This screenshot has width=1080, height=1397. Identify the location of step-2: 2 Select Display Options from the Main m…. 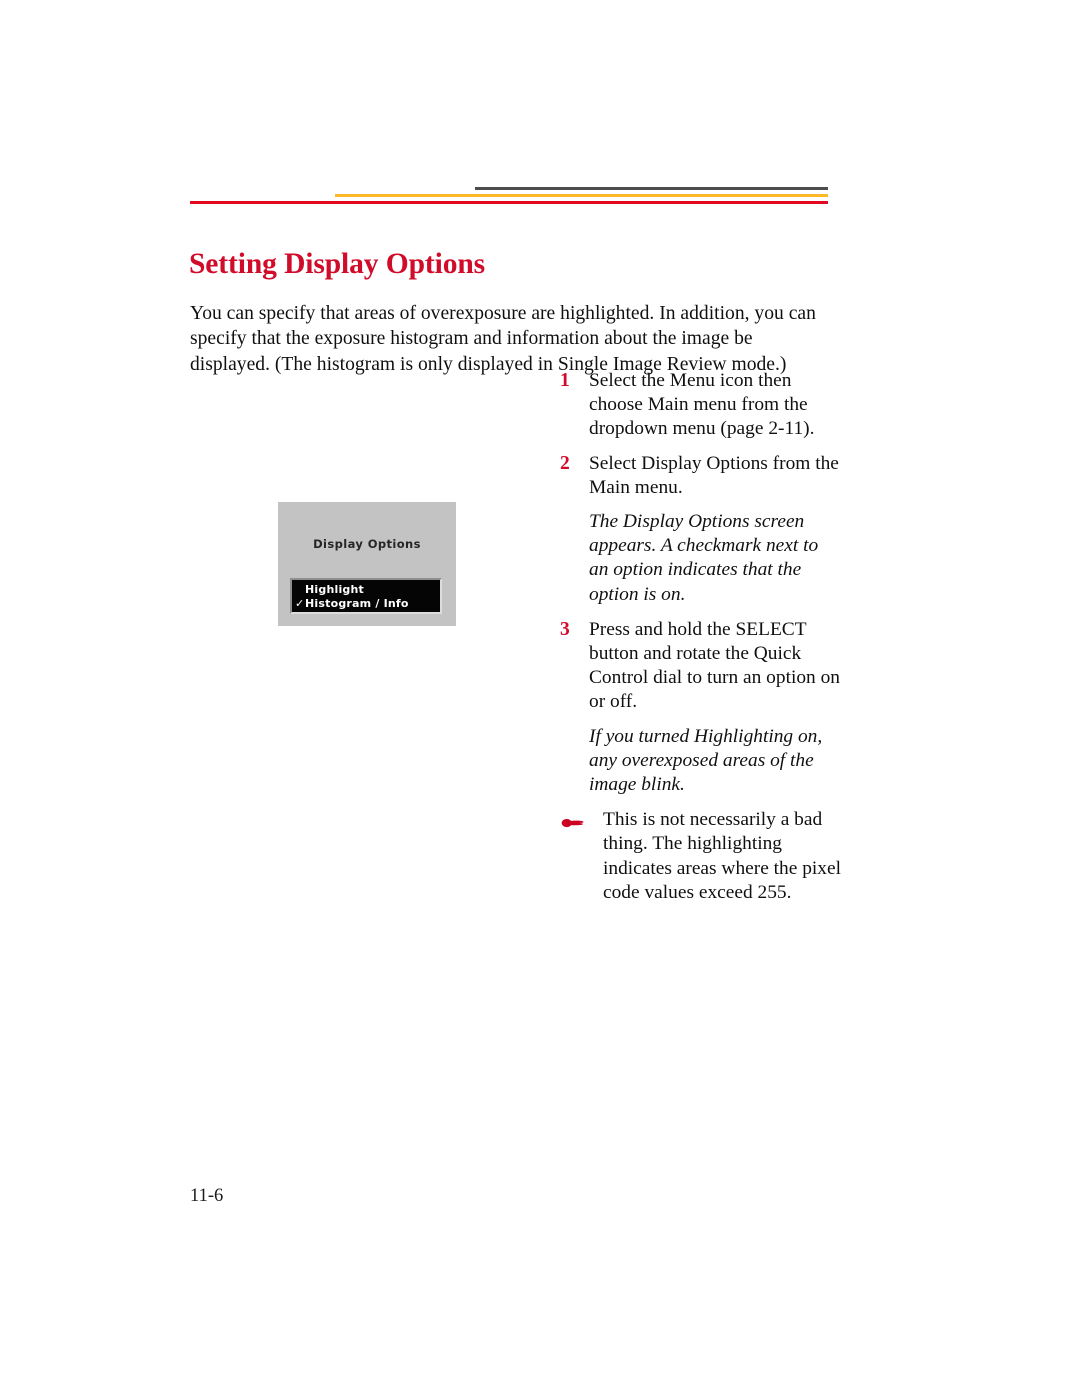
(705, 476).